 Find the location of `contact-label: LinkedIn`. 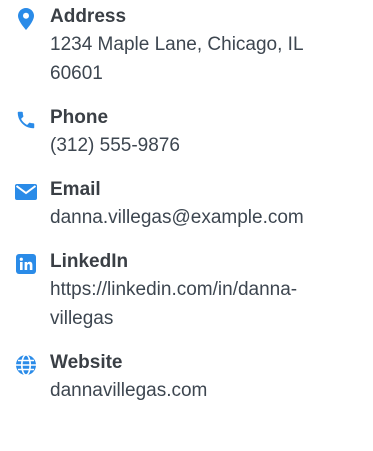

contact-label: LinkedIn is located at coordinates (89, 261).